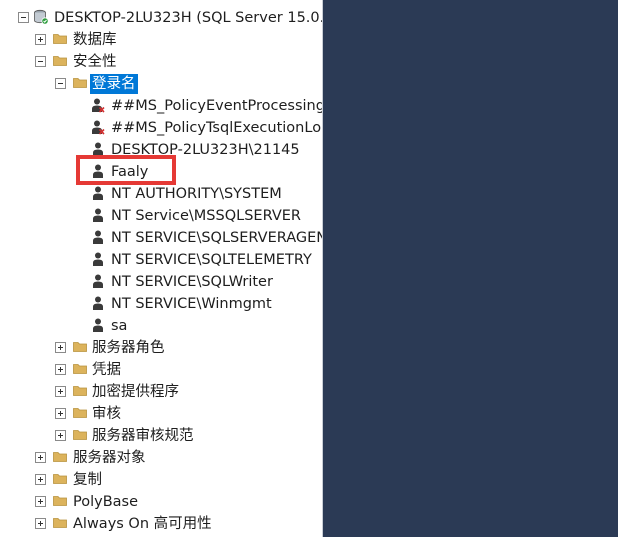 This screenshot has width=618, height=537. I want to click on login-label: DESKTOP-2LU323H\21145, so click(205, 150).